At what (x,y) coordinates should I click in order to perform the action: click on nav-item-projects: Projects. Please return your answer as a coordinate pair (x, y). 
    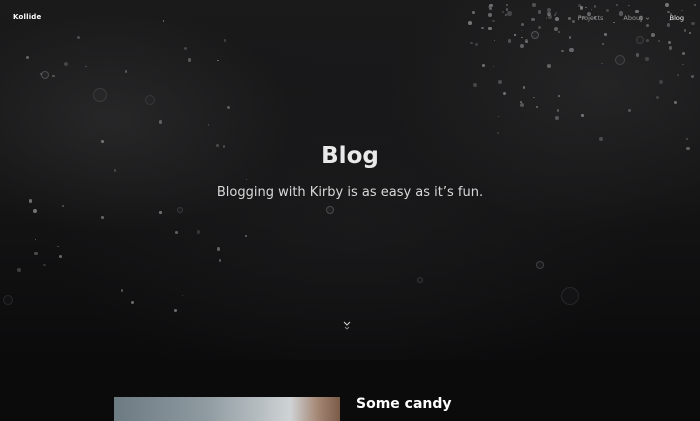
    Looking at the image, I should click on (591, 18).